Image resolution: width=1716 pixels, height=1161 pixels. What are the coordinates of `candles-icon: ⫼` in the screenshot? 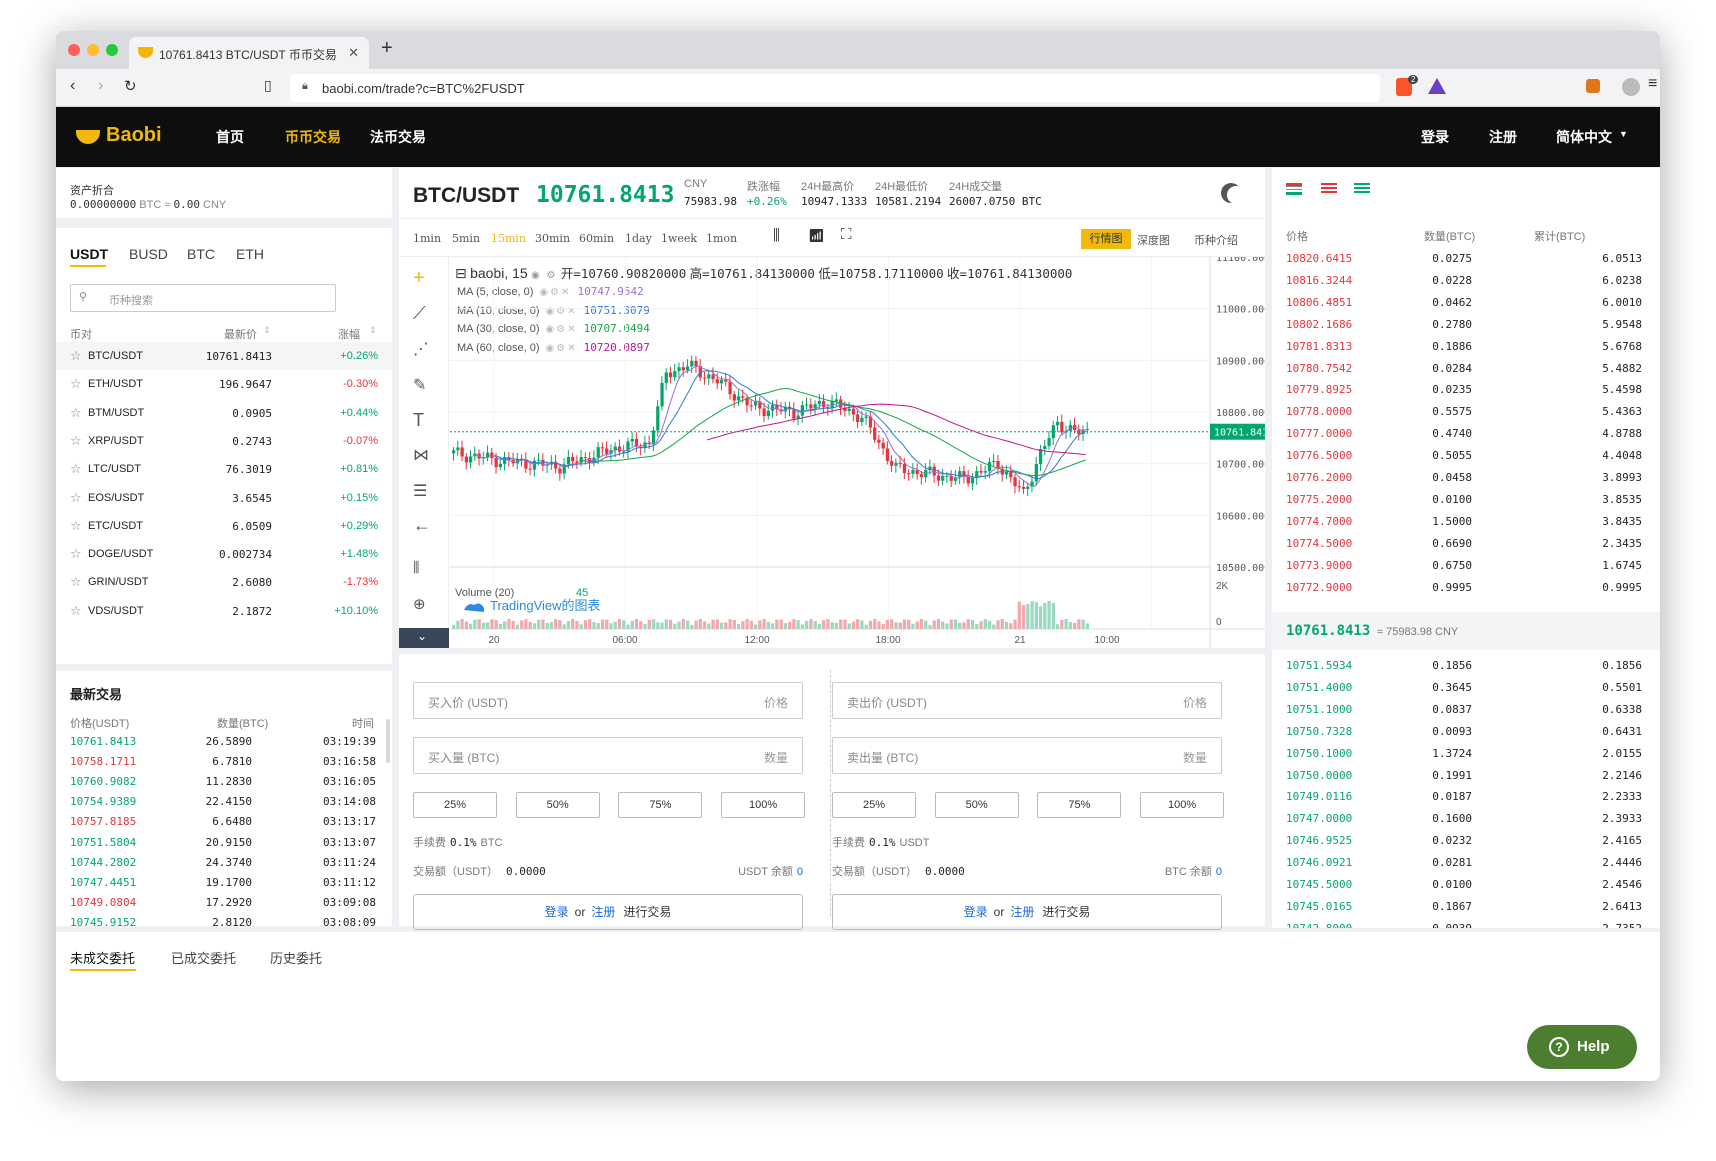 It's located at (424, 570).